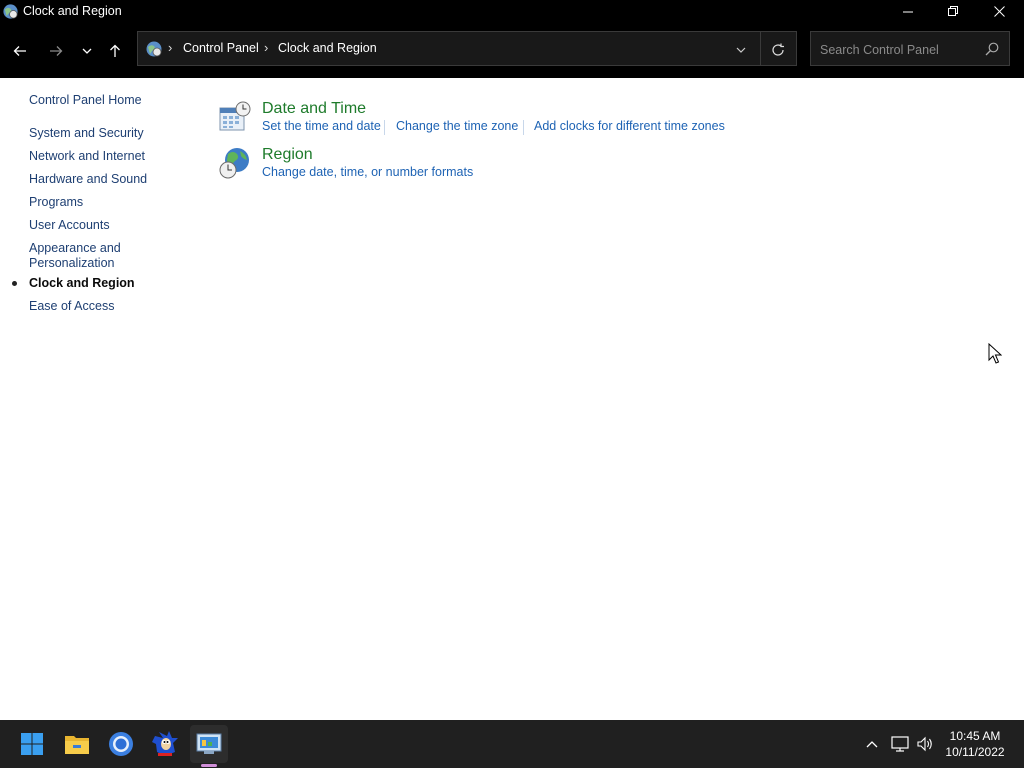 This screenshot has height=768, width=1024. Describe the element at coordinates (75, 248) in the screenshot. I see `nav-appearance-and-personalization: Appearance and` at that location.